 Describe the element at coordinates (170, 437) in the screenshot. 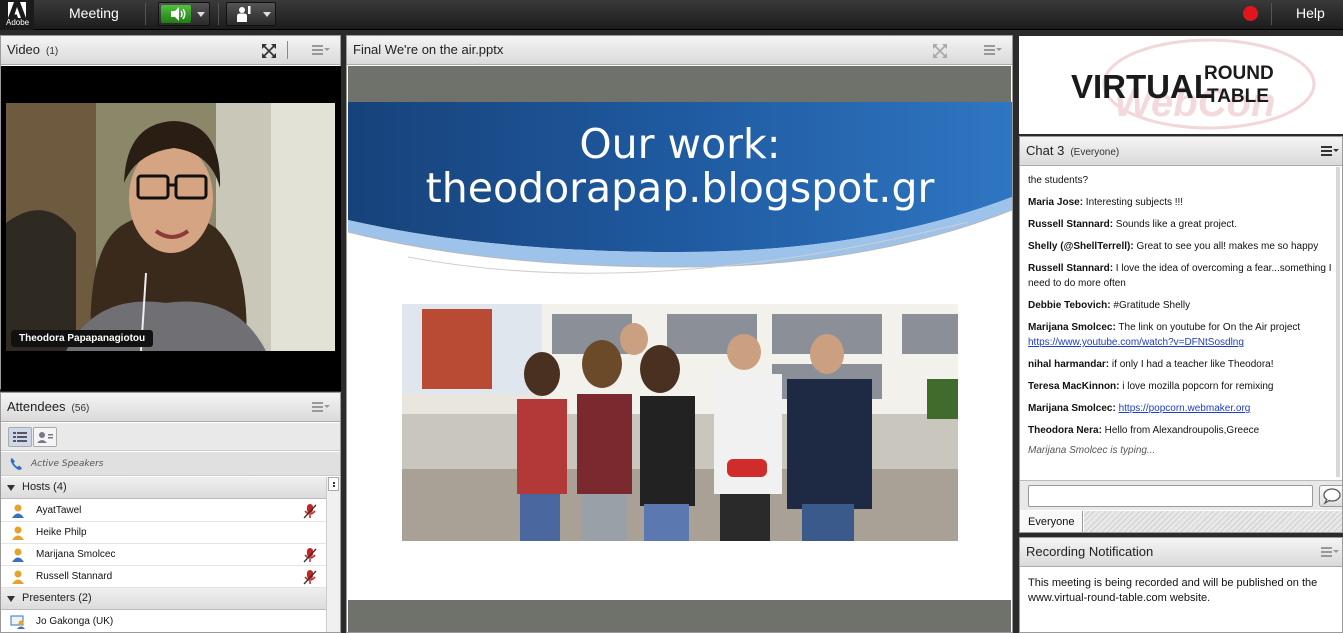

I see `attendees-toolbar` at that location.